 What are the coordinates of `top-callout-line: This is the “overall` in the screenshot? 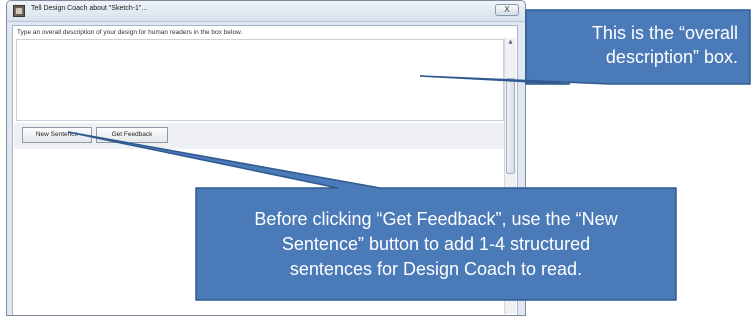 It's located at (664, 33).